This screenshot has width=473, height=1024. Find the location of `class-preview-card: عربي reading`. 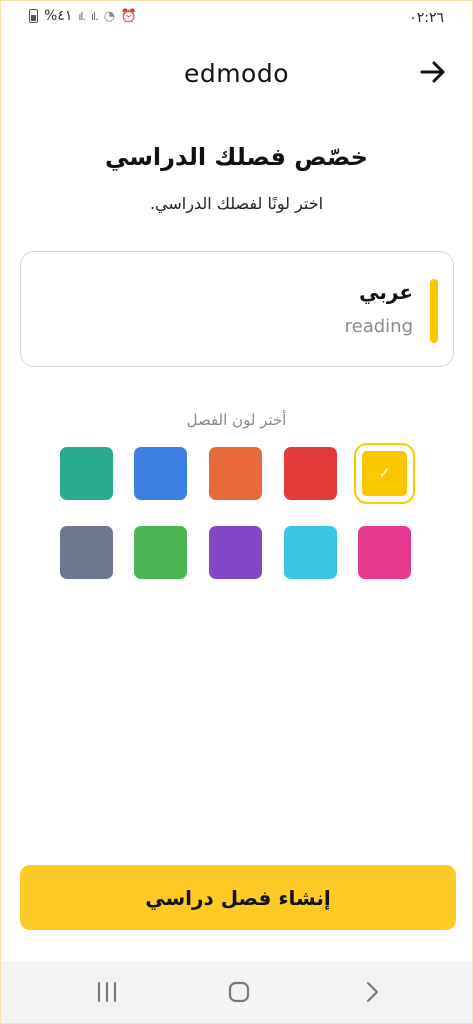

class-preview-card: عربي reading is located at coordinates (237, 309).